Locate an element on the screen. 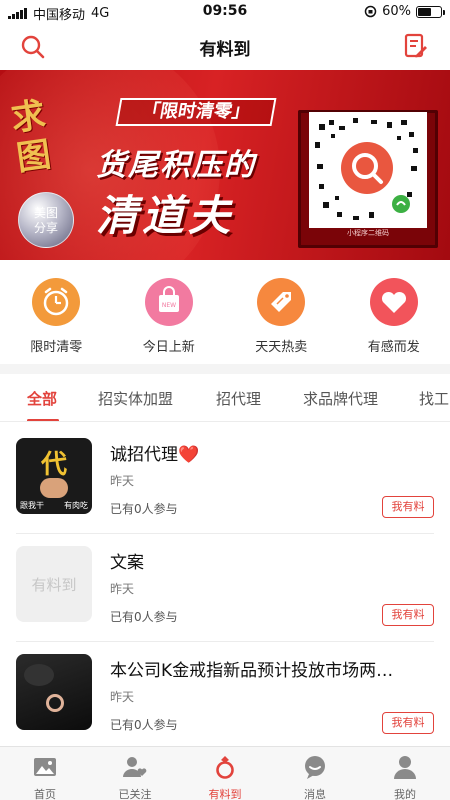 The image size is (450, 800). share-bubble: 美图 分享 is located at coordinates (46, 220).